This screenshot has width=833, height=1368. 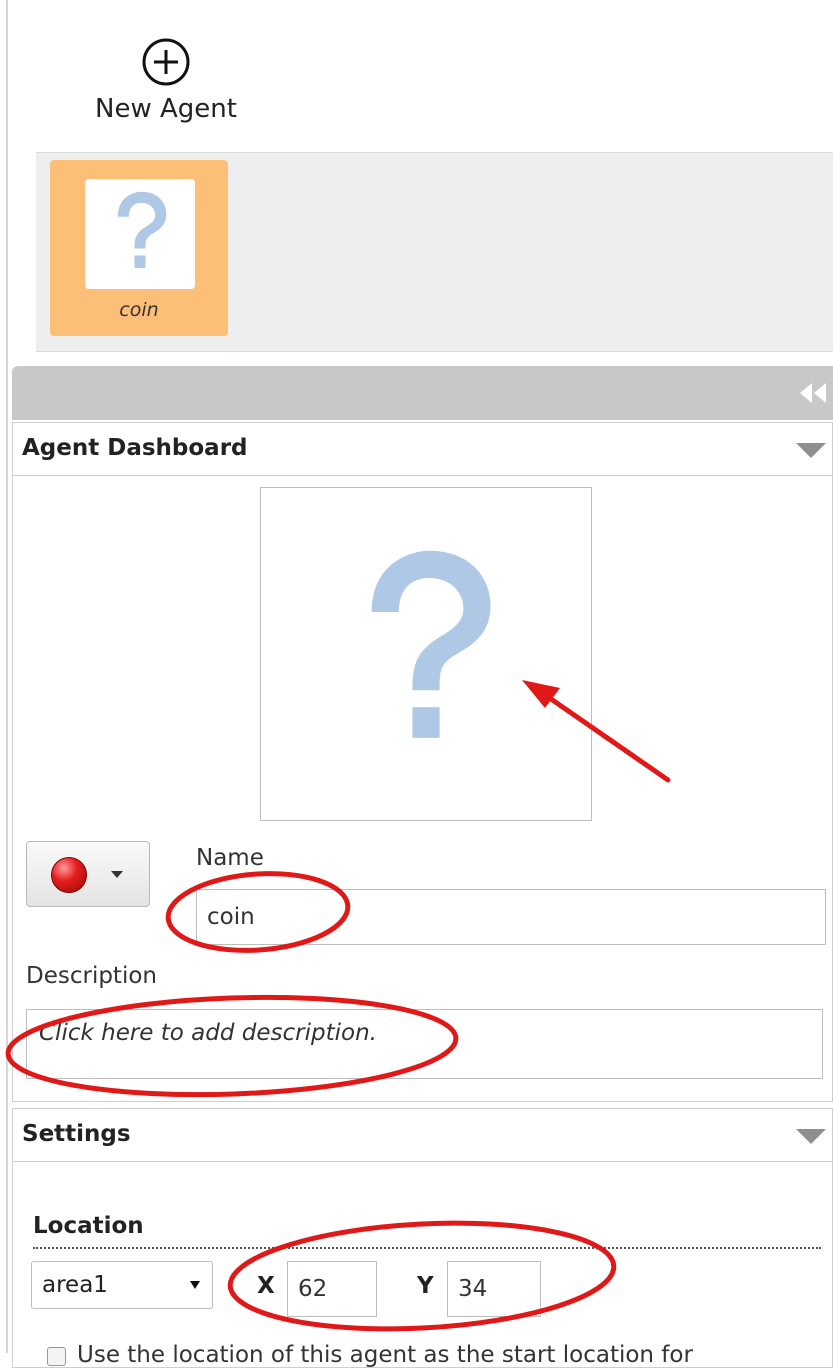 What do you see at coordinates (422, 449) in the screenshot?
I see `dashboard-header: Agent Dashboard` at bounding box center [422, 449].